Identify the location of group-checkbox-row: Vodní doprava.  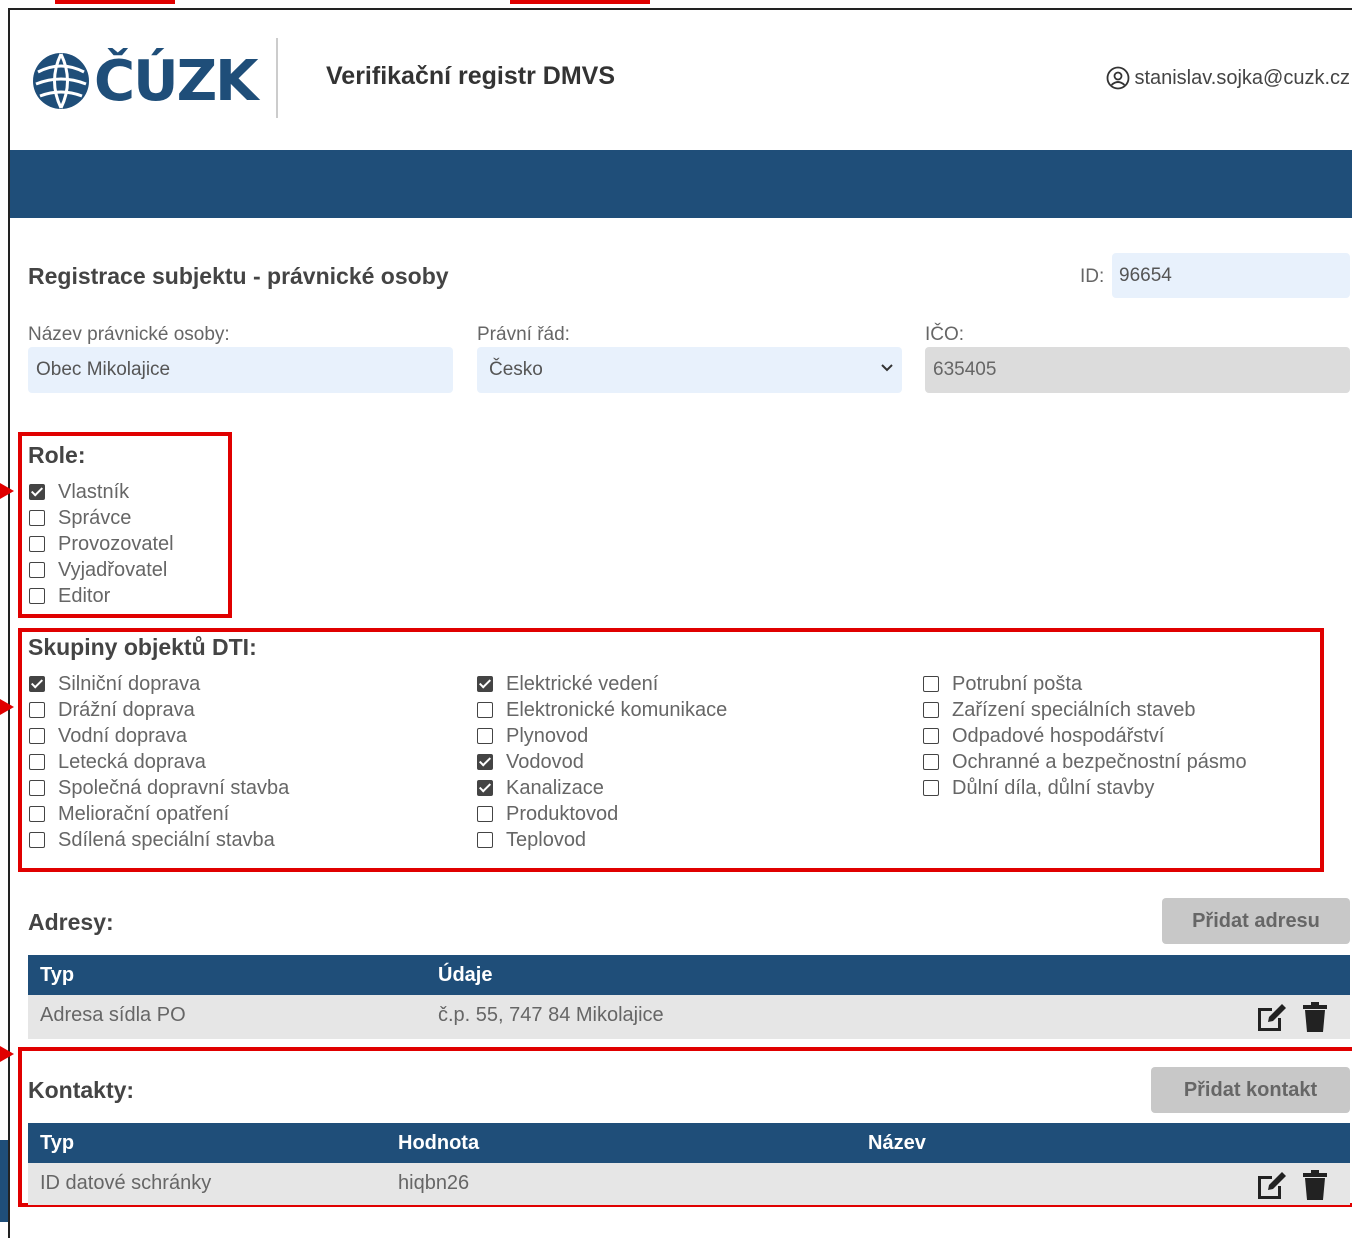
(108, 736).